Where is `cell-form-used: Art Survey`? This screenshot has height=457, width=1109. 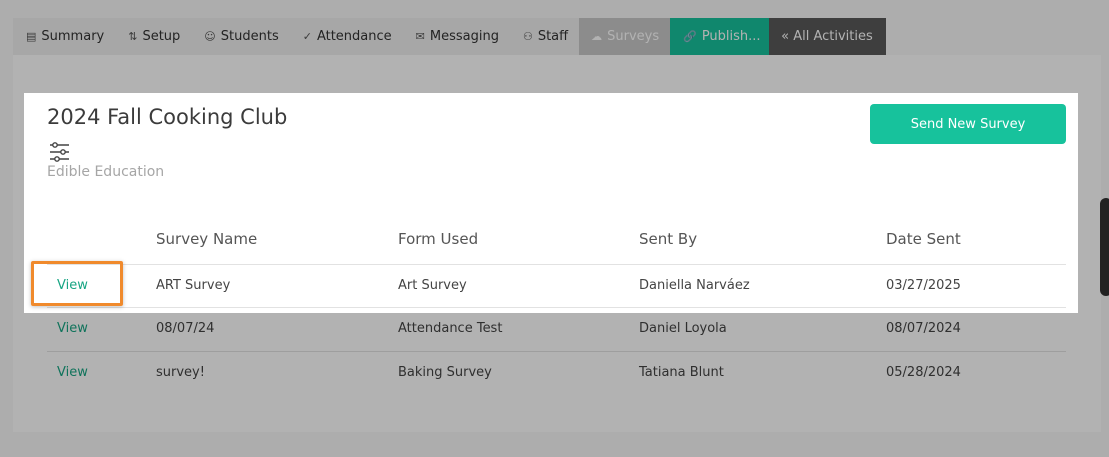
cell-form-used: Art Survey is located at coordinates (432, 285).